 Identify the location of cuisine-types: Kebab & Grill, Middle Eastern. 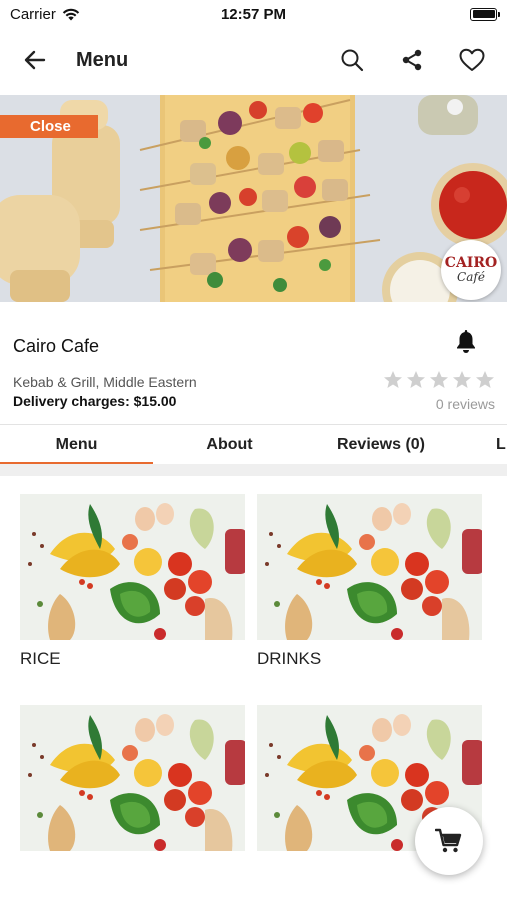
(105, 382).